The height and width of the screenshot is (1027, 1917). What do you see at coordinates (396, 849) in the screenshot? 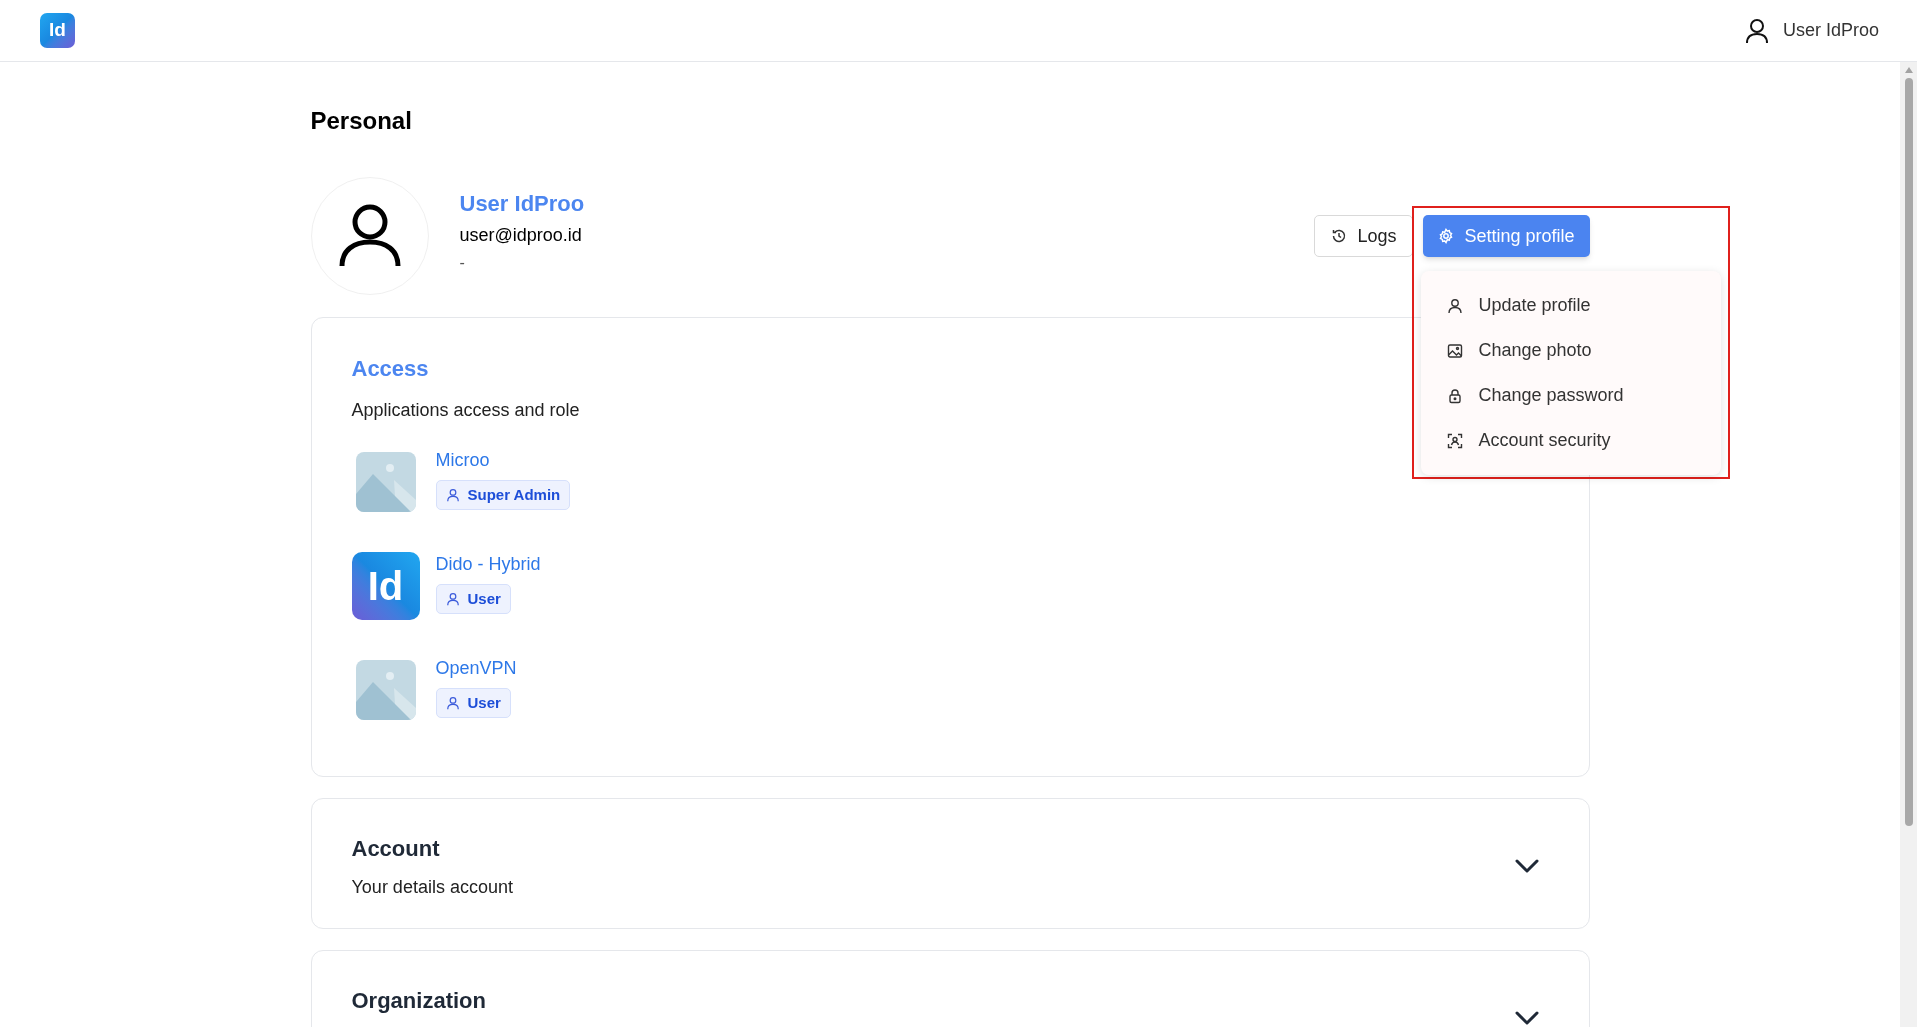
I see `section-title: Account` at bounding box center [396, 849].